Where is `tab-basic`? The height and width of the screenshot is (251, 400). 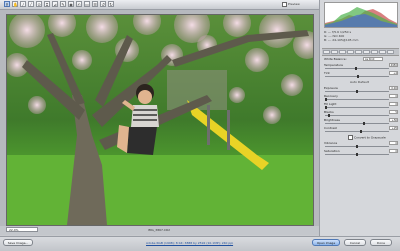 tab-basic is located at coordinates (326, 52).